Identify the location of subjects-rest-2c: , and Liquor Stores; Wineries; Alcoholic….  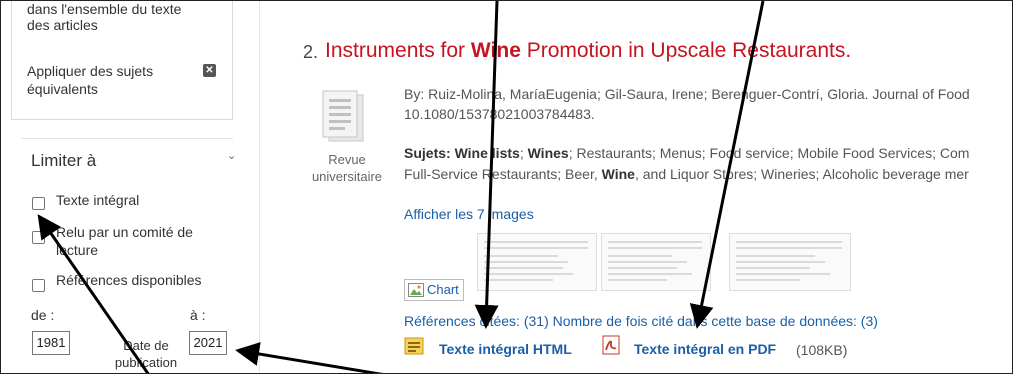
(801, 174).